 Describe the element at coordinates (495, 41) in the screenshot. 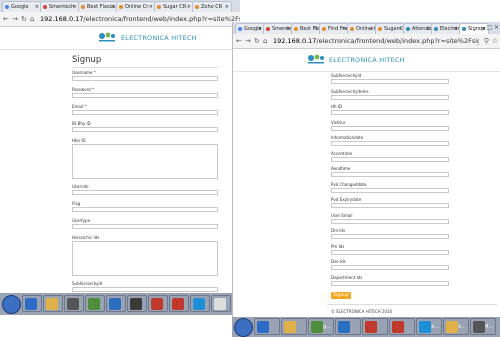

I see `star-icon: ☆` at that location.